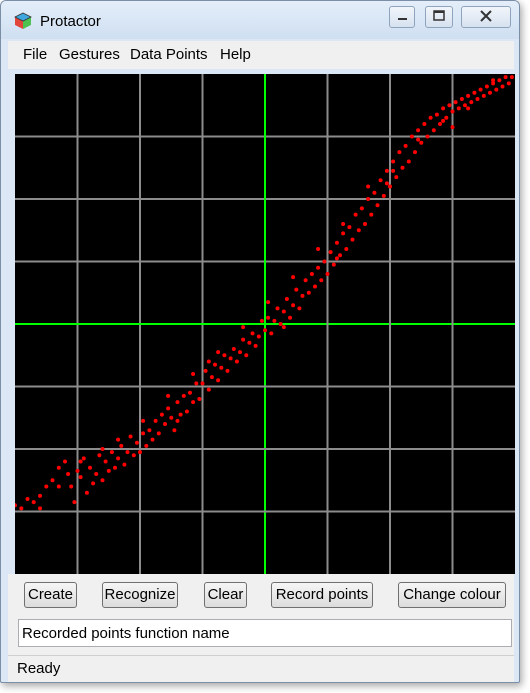  Describe the element at coordinates (261, 55) in the screenshot. I see `menu-bar: File Gestures Data Points Help` at that location.